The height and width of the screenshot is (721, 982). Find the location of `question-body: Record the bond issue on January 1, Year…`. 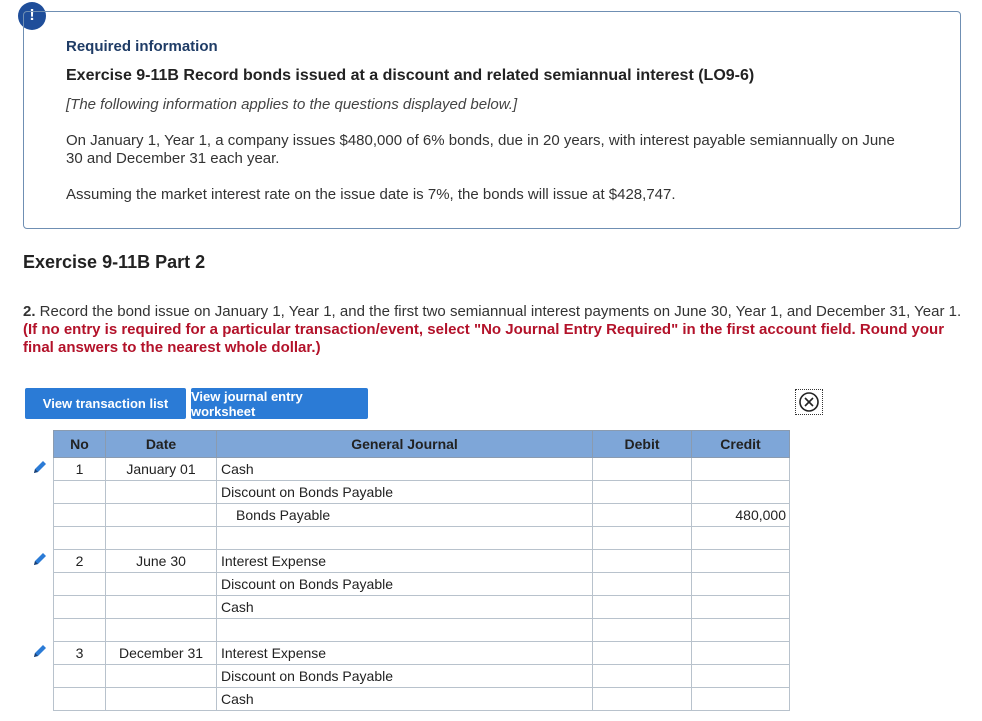

question-body: Record the bond issue on January 1, Year… is located at coordinates (498, 311).